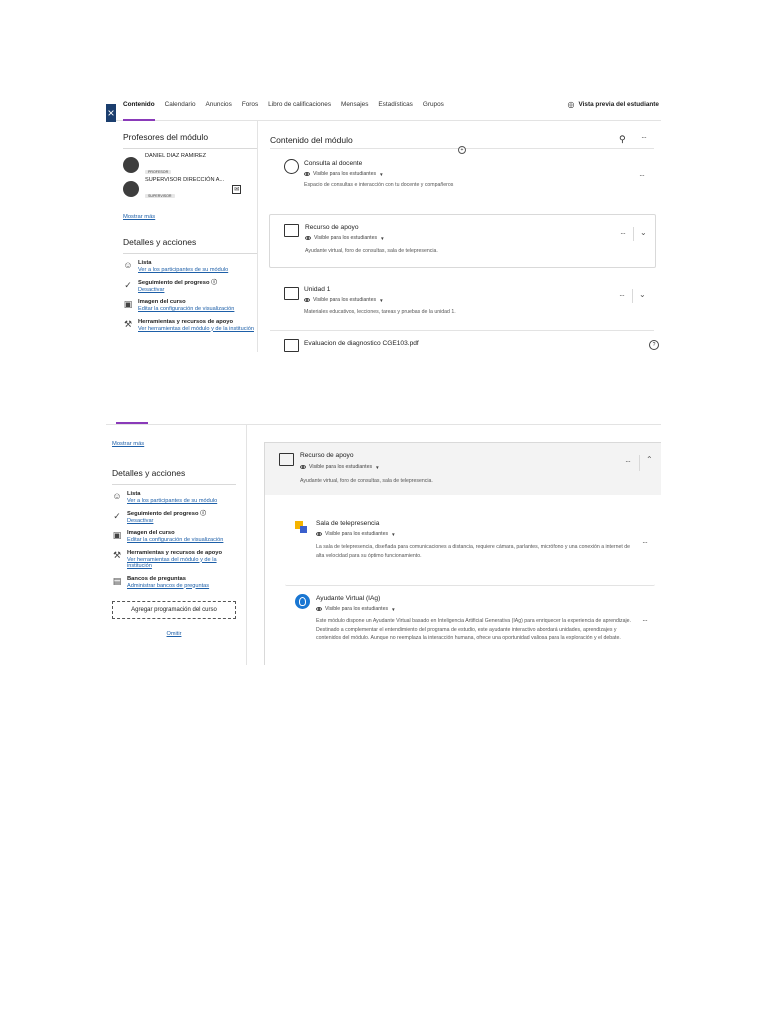 The height and width of the screenshot is (1024, 768). I want to click on avatar, so click(131, 189).